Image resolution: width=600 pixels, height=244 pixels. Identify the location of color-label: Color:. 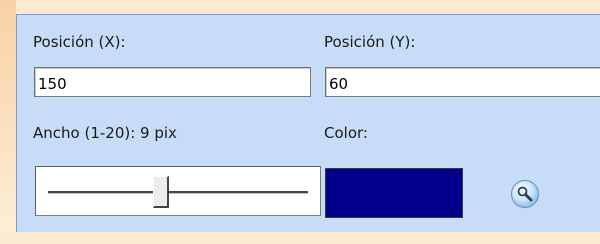
(346, 133).